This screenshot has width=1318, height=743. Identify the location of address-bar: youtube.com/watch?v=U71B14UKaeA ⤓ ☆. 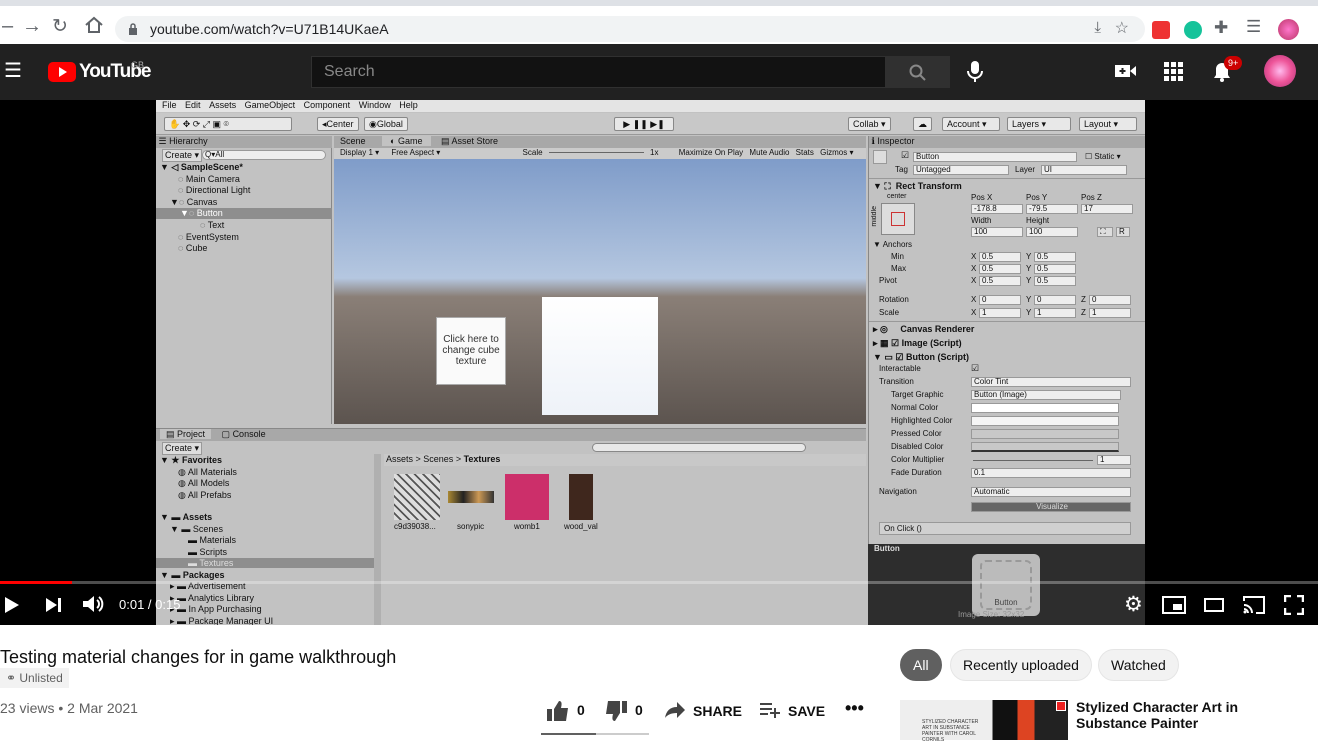
(630, 29).